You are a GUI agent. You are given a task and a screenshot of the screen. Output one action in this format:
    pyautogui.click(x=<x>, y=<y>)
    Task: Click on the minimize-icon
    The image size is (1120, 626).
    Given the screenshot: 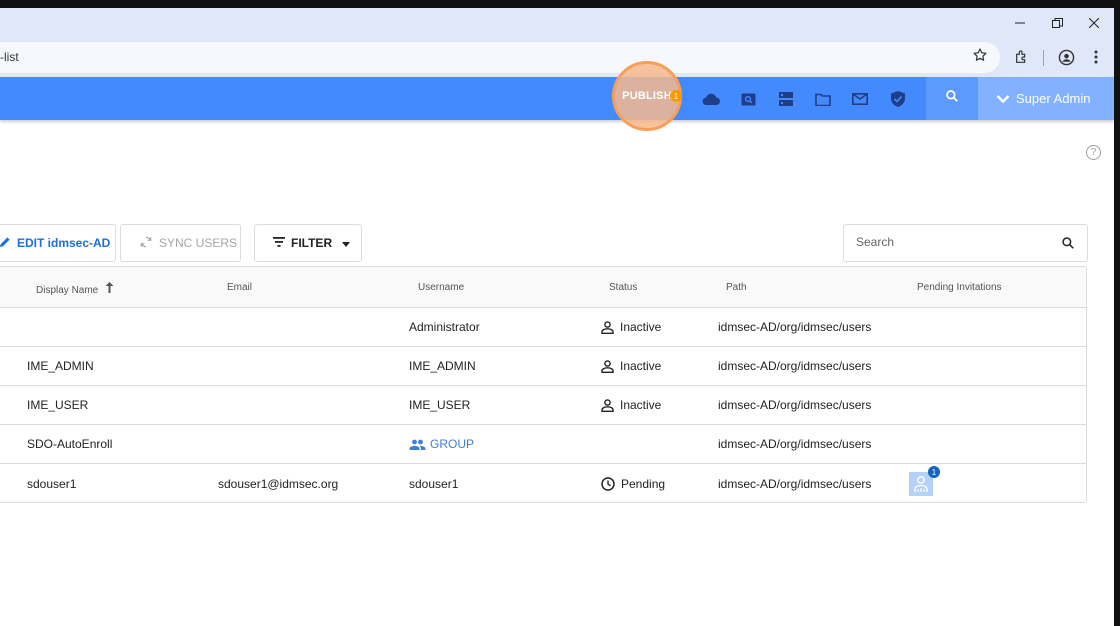 What is the action you would take?
    pyautogui.click(x=1020, y=23)
    